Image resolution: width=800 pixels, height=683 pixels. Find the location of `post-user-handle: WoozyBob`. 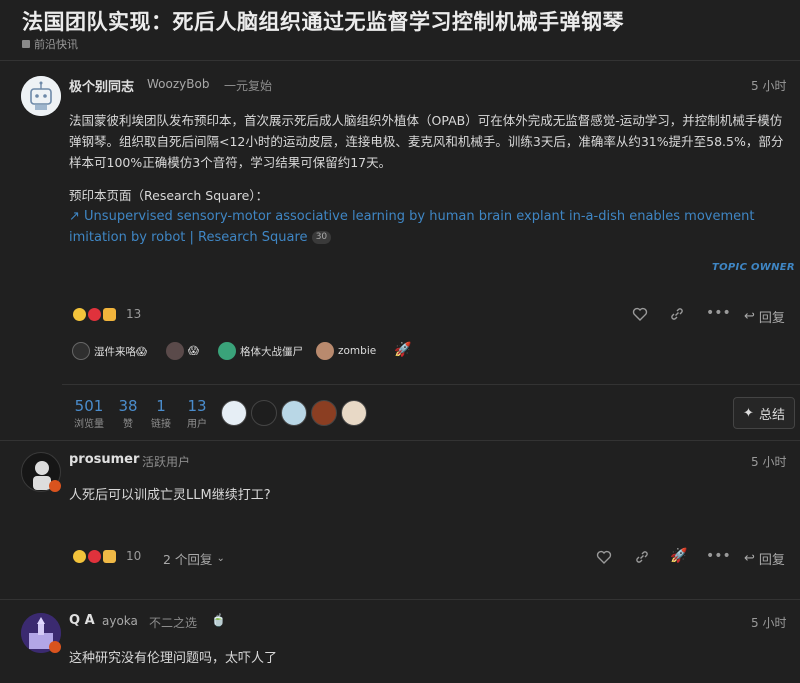

post-user-handle: WoozyBob is located at coordinates (178, 84).